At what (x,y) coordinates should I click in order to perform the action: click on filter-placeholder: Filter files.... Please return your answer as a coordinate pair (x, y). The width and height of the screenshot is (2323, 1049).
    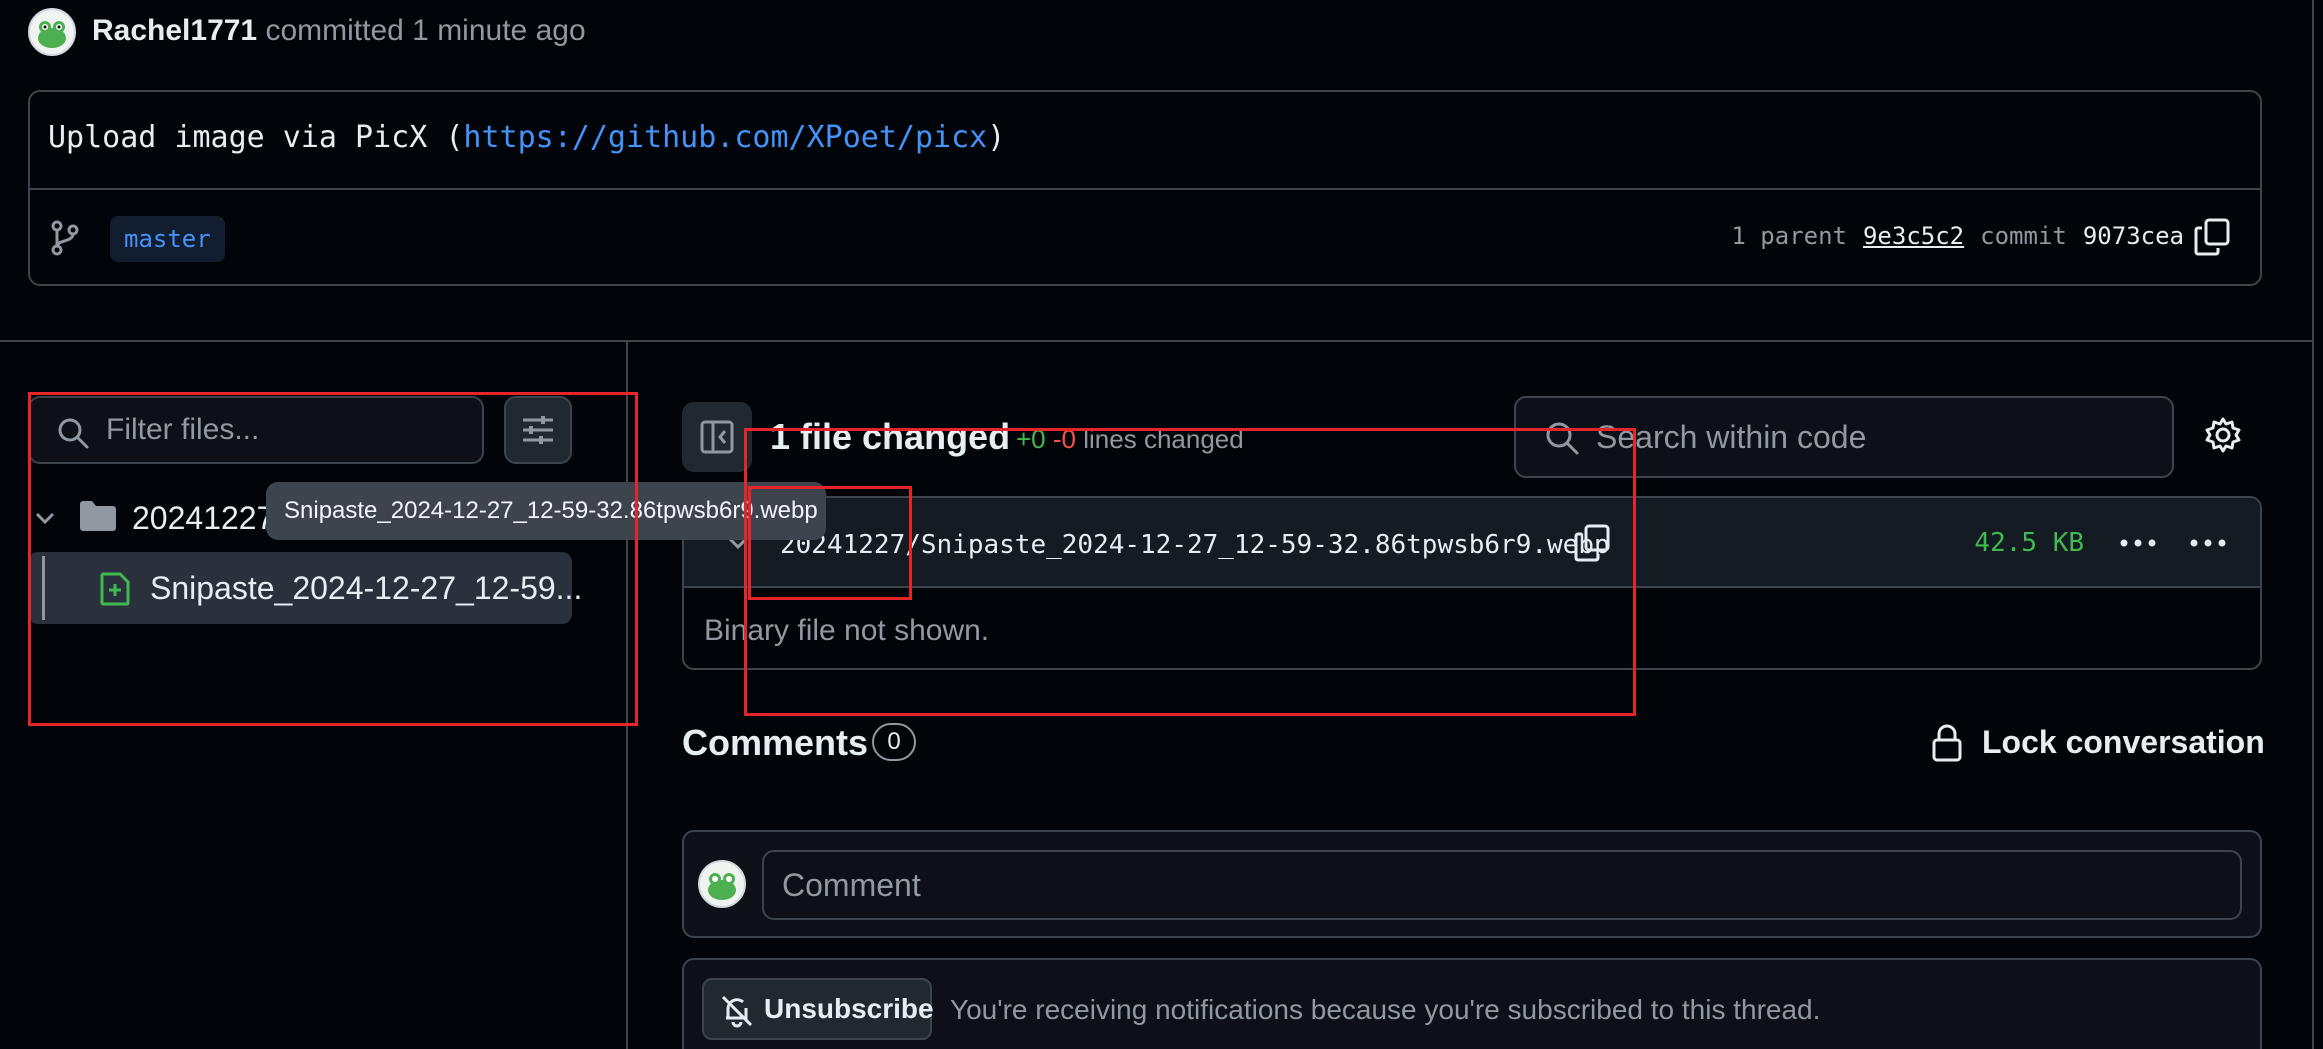
    Looking at the image, I should click on (183, 429).